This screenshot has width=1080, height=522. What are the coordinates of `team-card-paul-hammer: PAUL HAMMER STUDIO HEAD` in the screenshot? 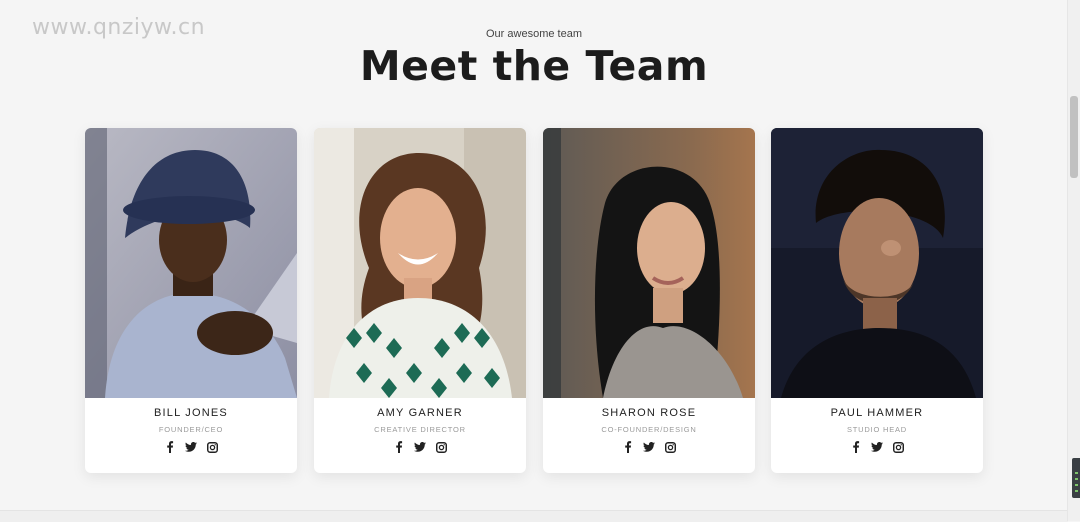 It's located at (877, 300).